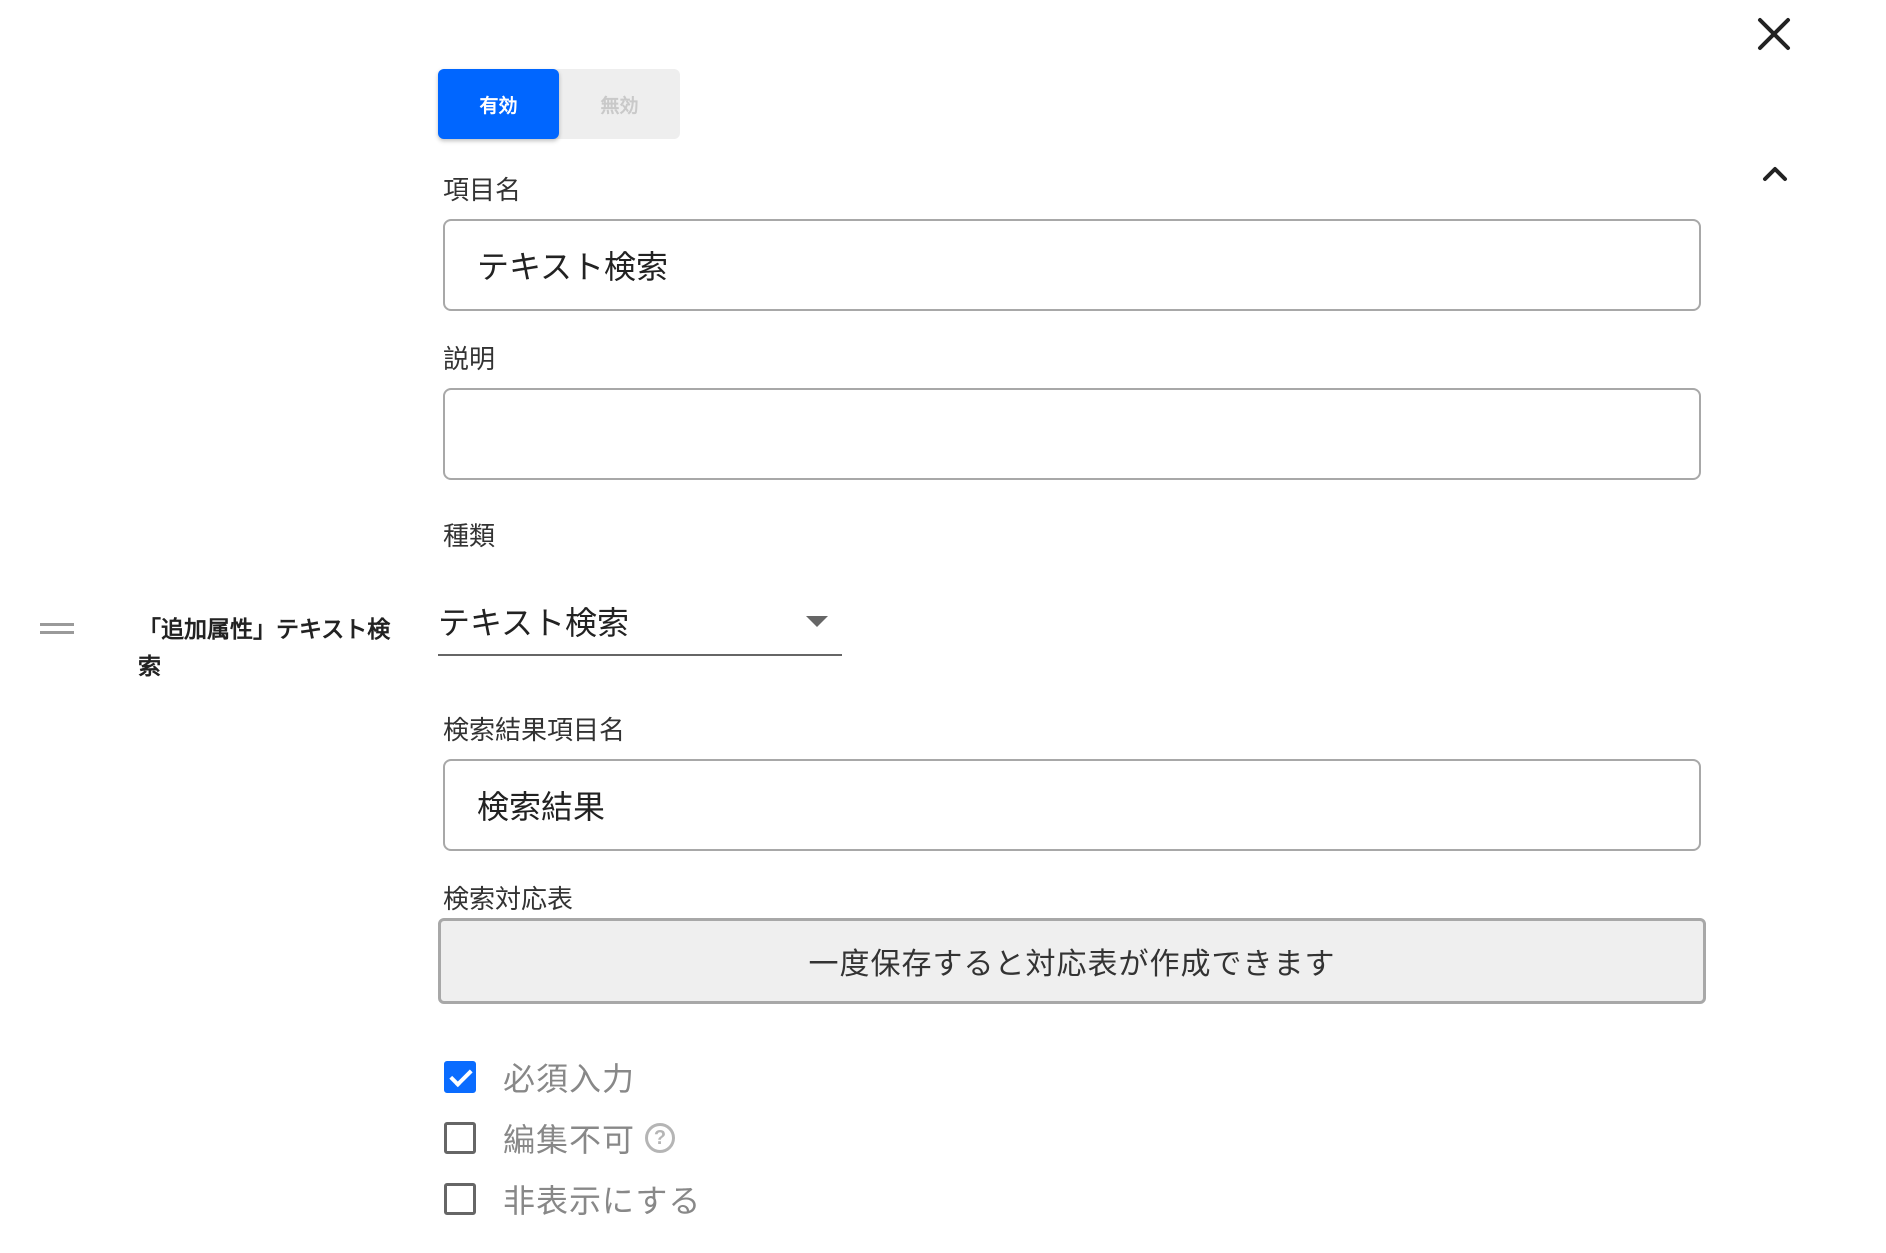 The width and height of the screenshot is (1886, 1253). I want to click on dropdown-arrow-icon, so click(817, 621).